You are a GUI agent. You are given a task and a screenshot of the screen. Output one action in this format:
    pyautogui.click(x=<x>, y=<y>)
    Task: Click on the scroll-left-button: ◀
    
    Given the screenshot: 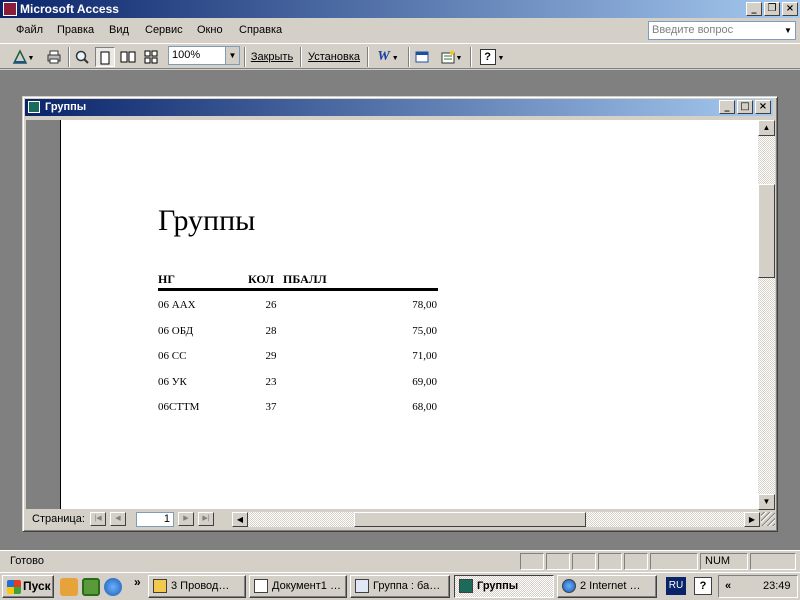 What is the action you would take?
    pyautogui.click(x=240, y=519)
    